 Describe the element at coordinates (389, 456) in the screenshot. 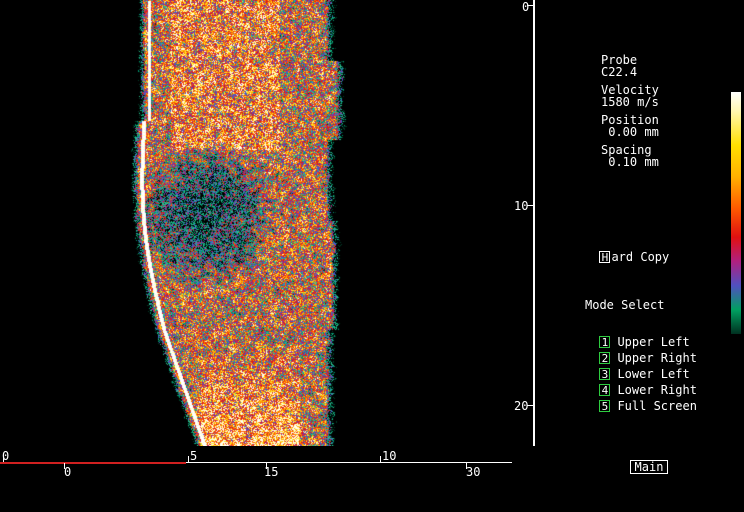

I see `lateral-label-upper-10: 10` at that location.